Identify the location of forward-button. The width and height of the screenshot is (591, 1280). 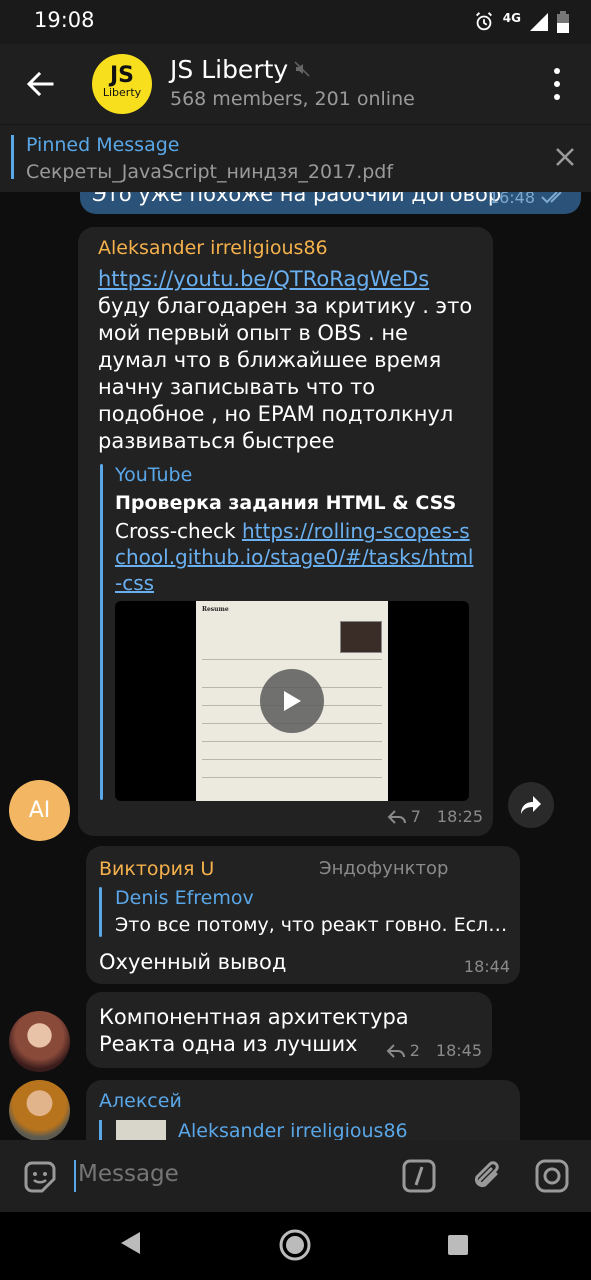
(531, 805).